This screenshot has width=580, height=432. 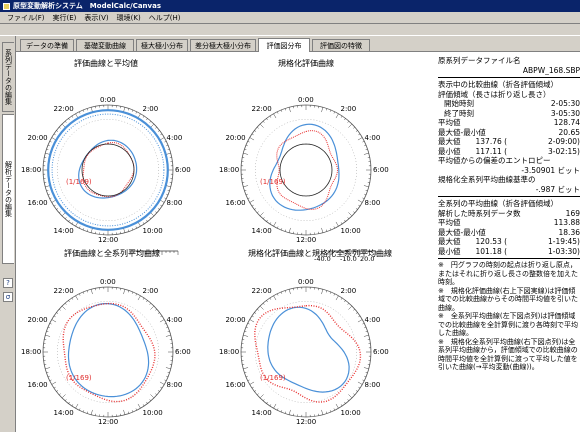 What do you see at coordinates (37, 384) in the screenshot?
I see `hour-label-1600: 16:00` at bounding box center [37, 384].